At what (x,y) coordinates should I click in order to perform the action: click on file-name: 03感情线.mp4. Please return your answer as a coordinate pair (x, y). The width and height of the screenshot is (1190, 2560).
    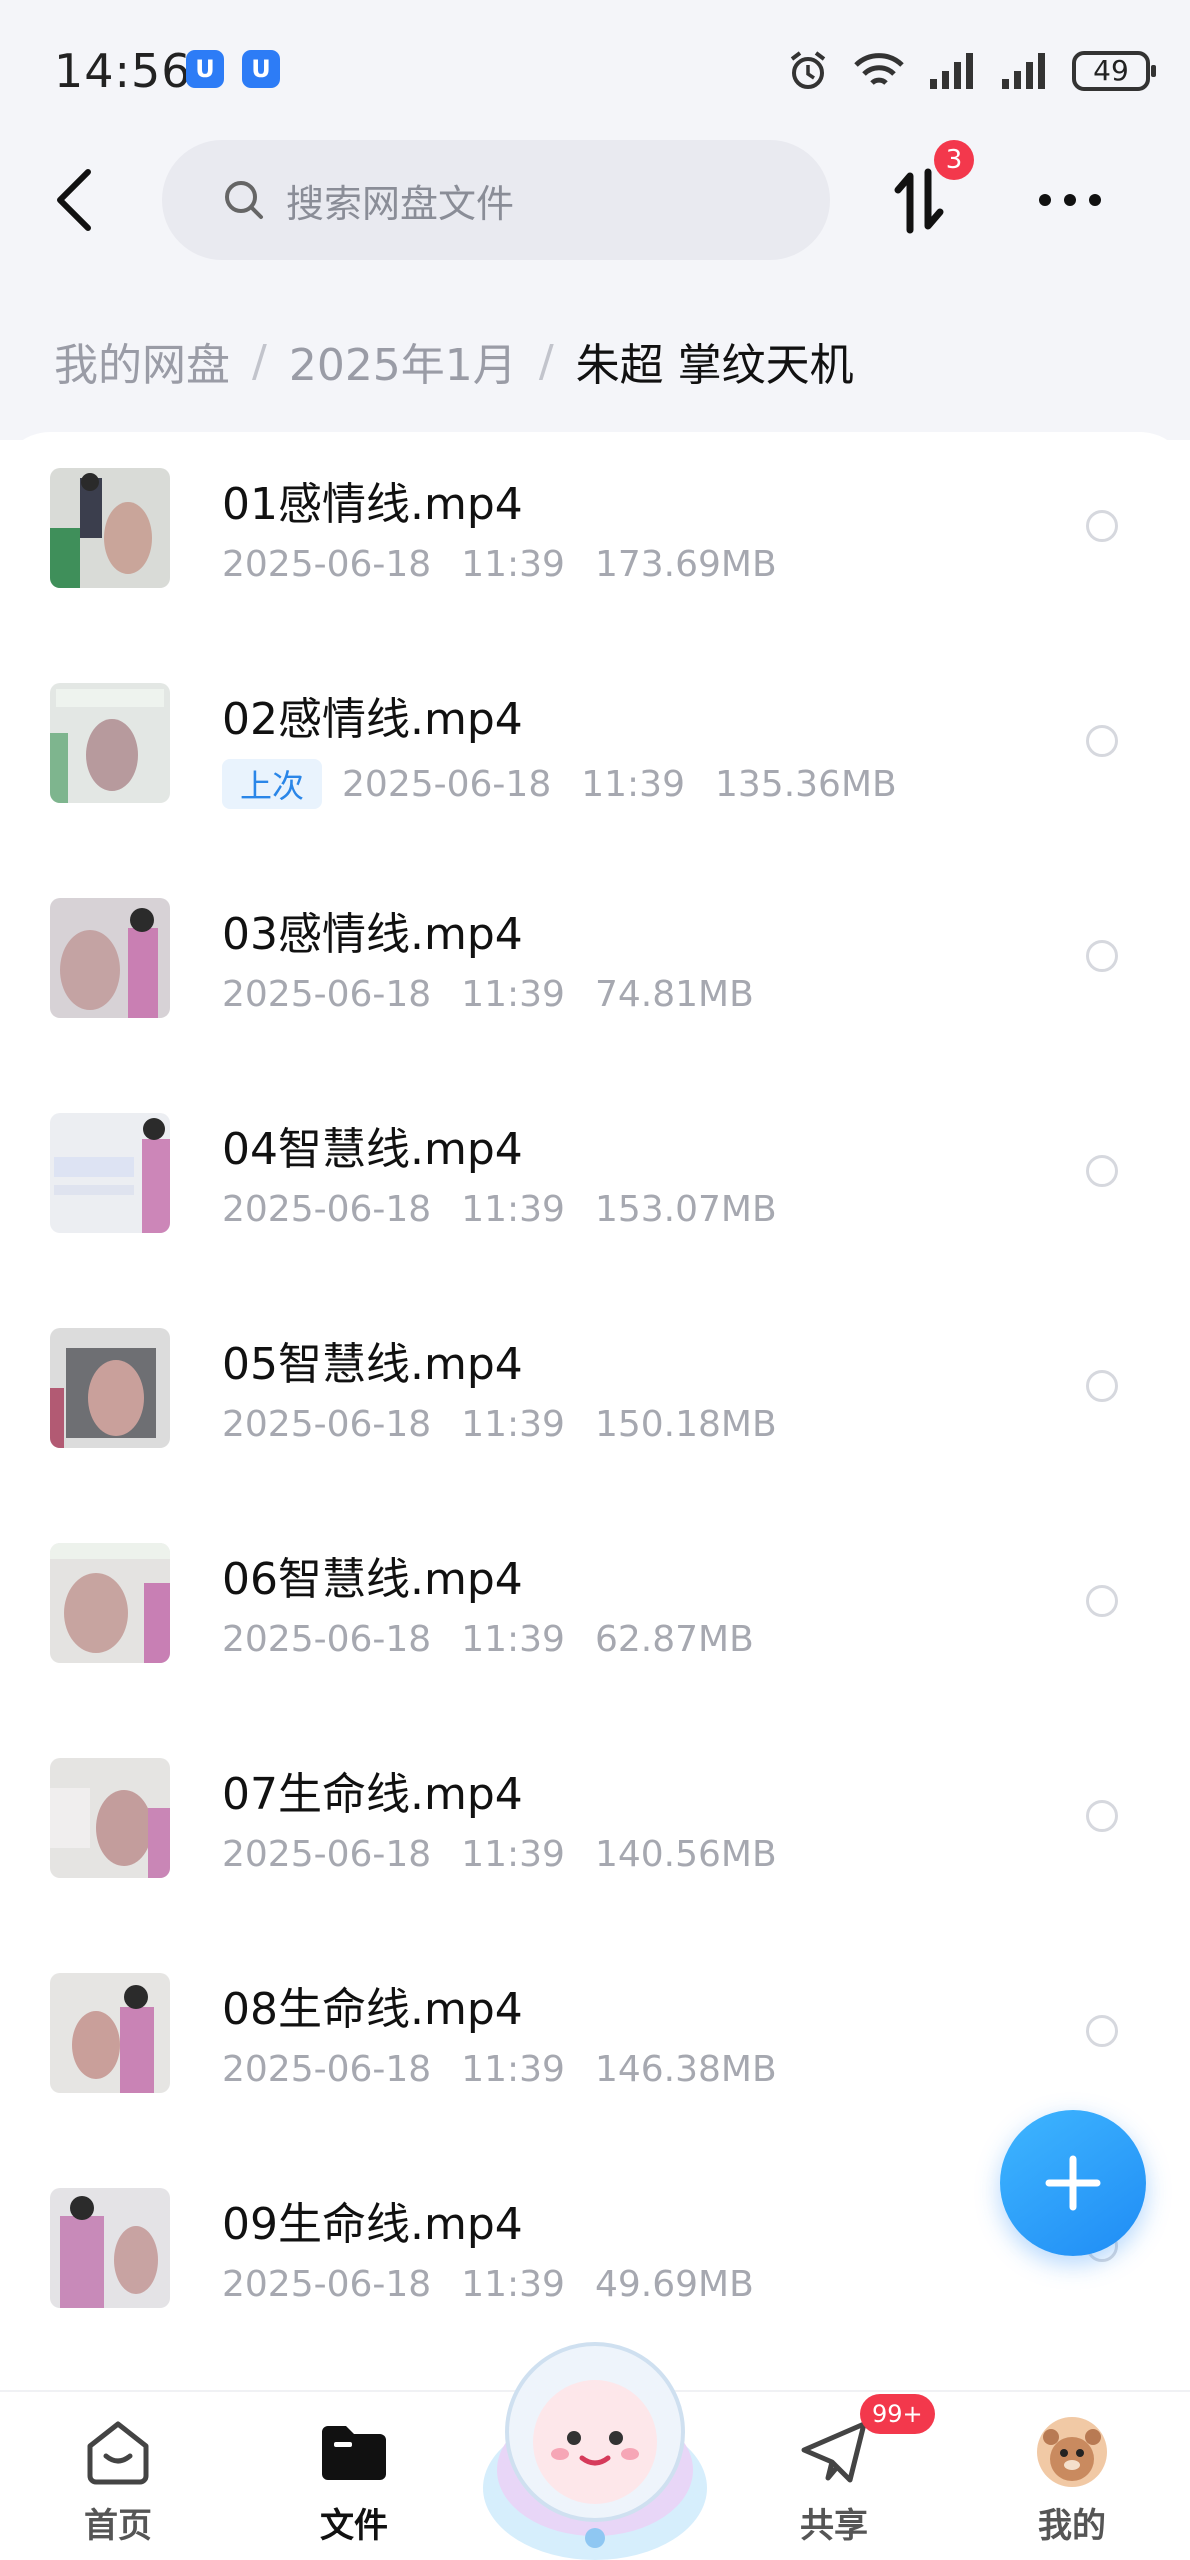
    Looking at the image, I should click on (372, 934).